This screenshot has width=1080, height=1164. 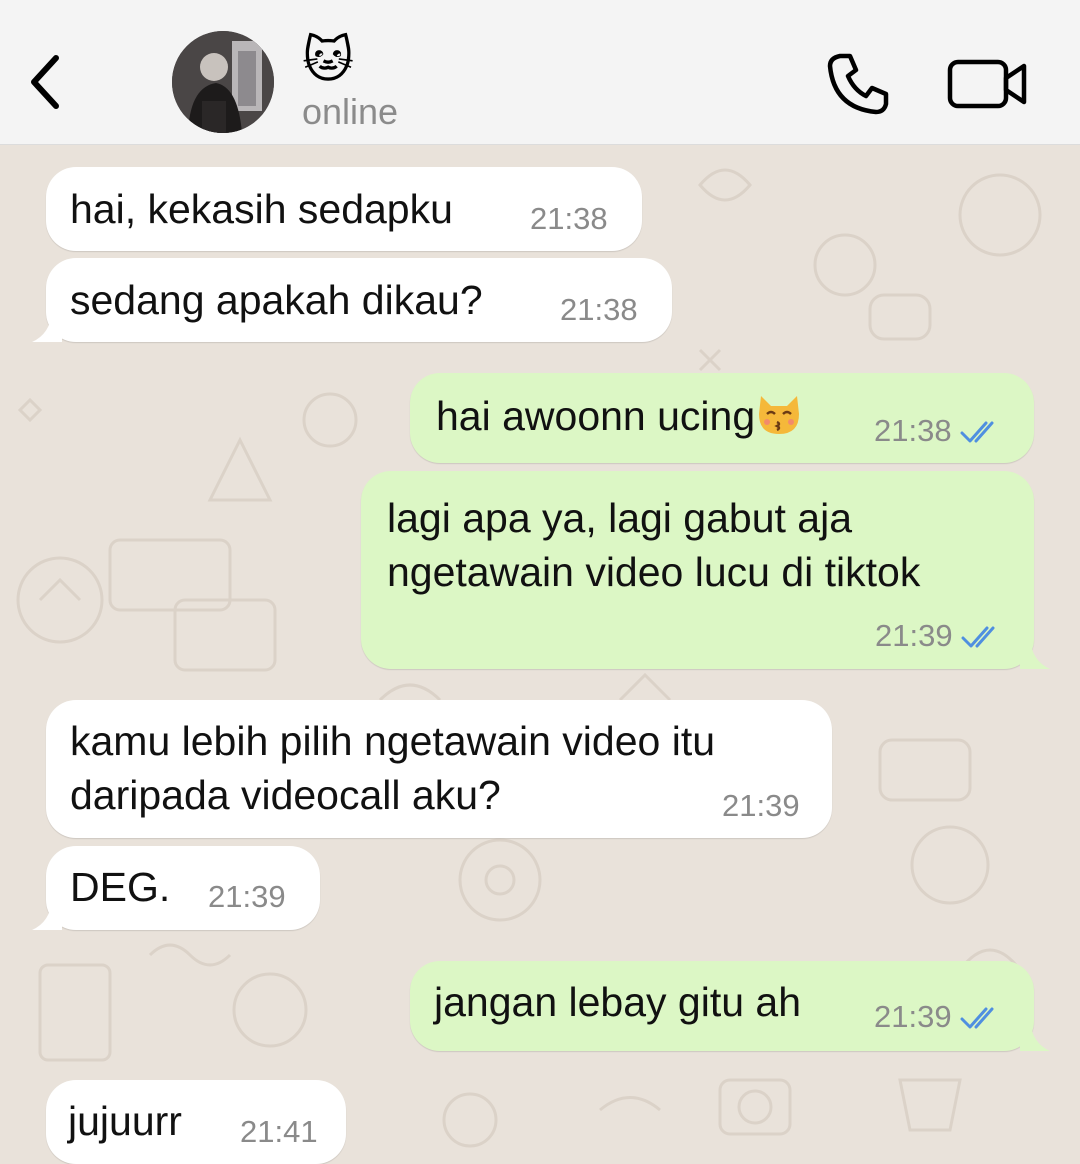 I want to click on message-text: hai awoonn ucing, so click(x=619, y=416).